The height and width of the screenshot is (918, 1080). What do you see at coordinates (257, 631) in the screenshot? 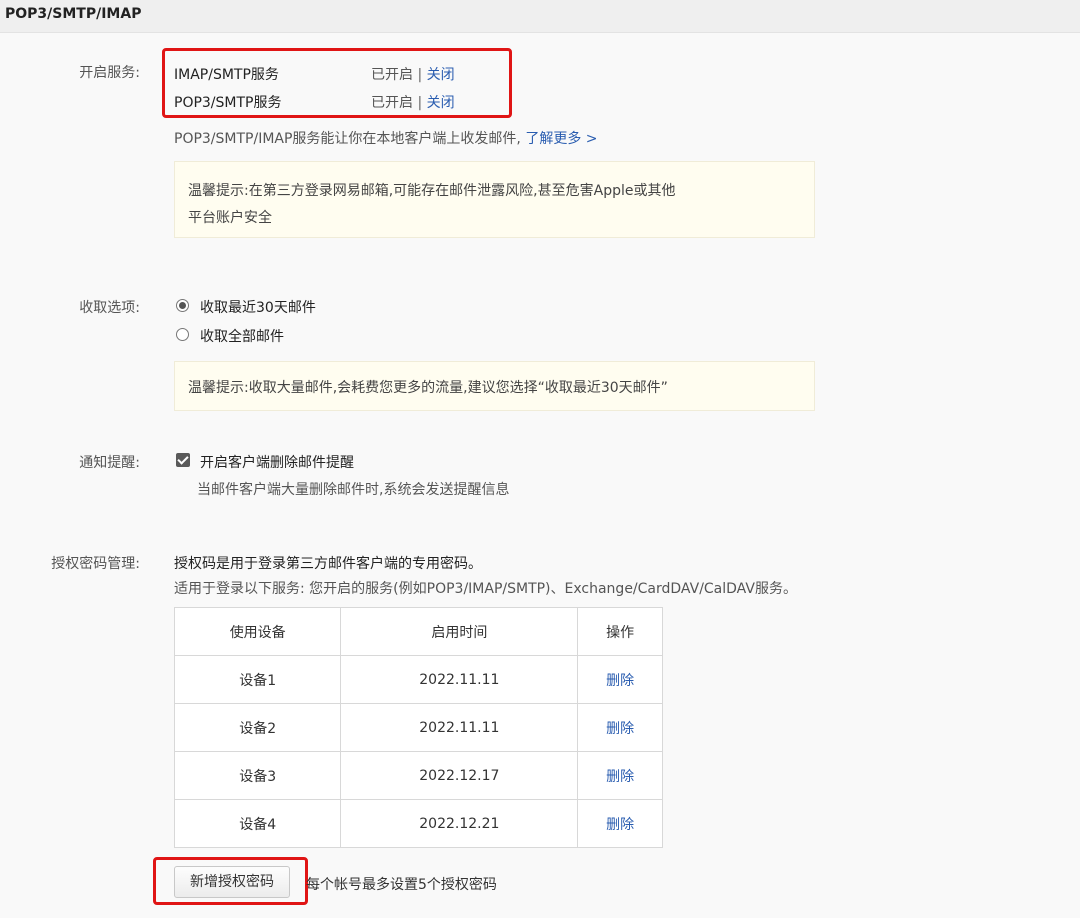
I see `column-header-device: 使用设备` at bounding box center [257, 631].